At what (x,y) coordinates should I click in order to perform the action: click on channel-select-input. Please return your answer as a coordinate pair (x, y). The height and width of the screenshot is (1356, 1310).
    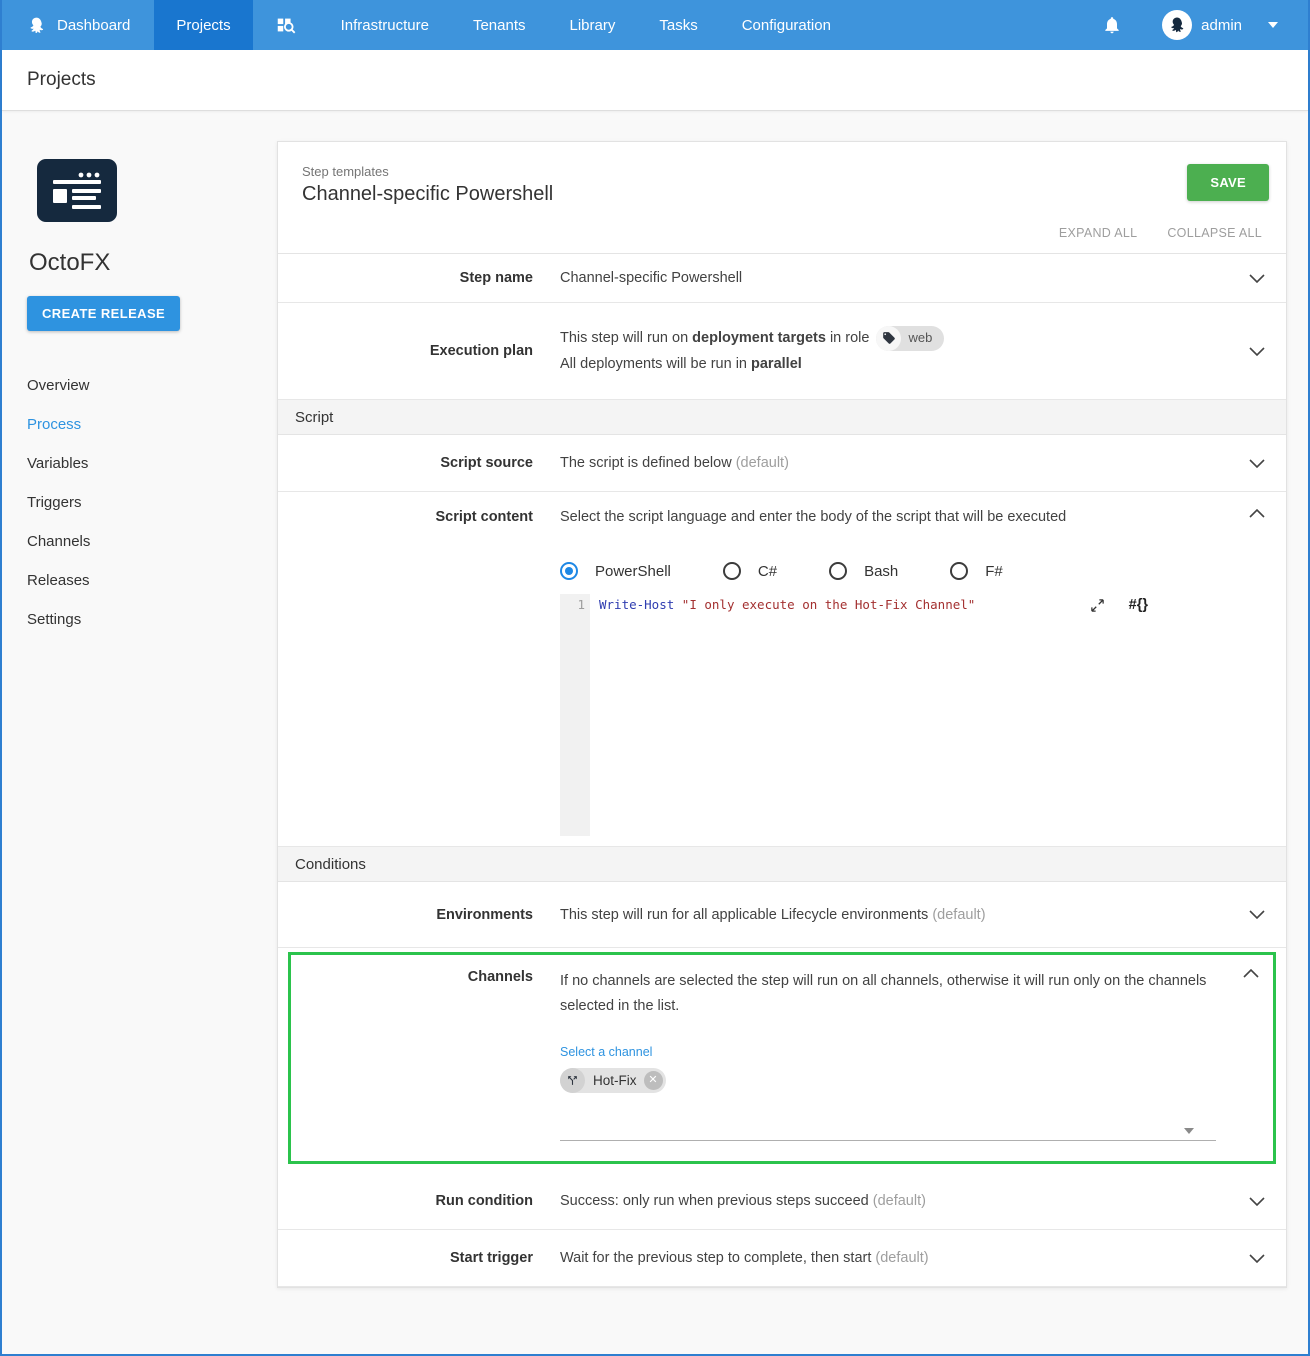
    Looking at the image, I should click on (888, 1133).